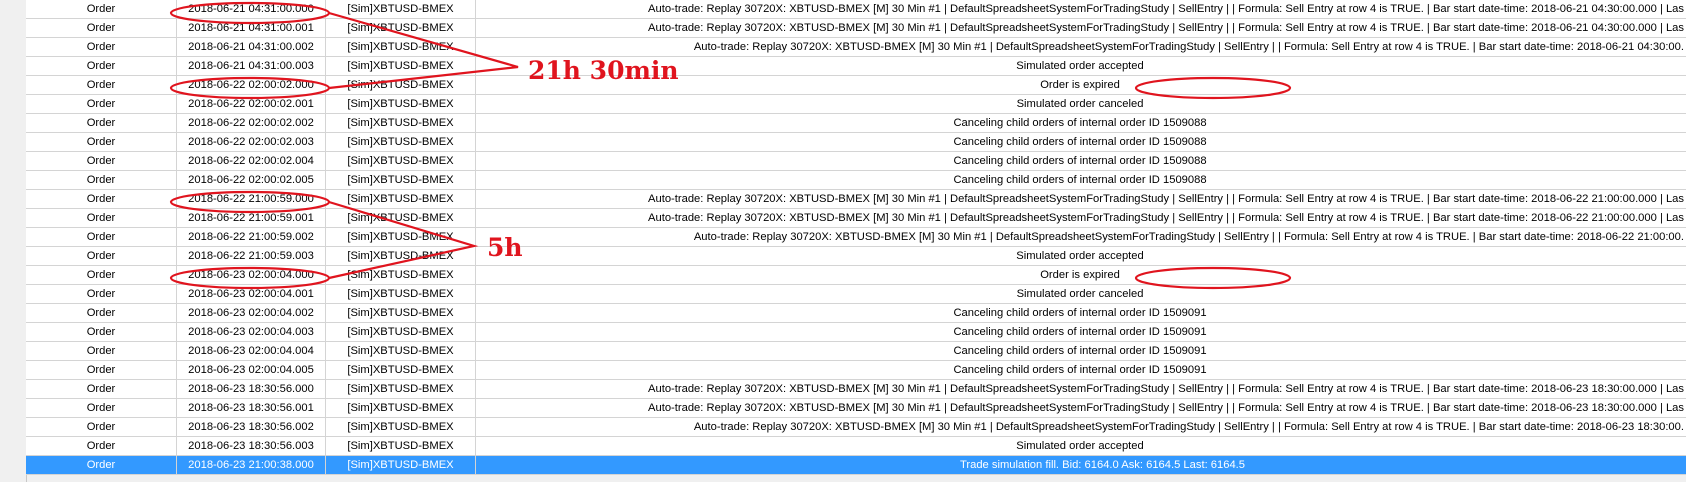  What do you see at coordinates (251, 370) in the screenshot?
I see `datetime-cell: 2018-06-23 02:00:04.005` at bounding box center [251, 370].